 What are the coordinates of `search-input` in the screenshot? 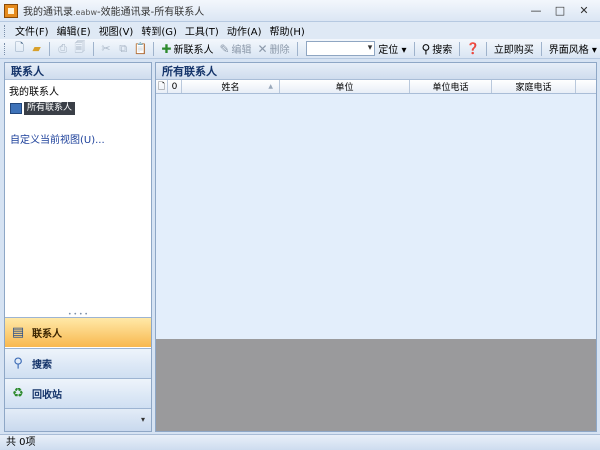 It's located at (340, 48).